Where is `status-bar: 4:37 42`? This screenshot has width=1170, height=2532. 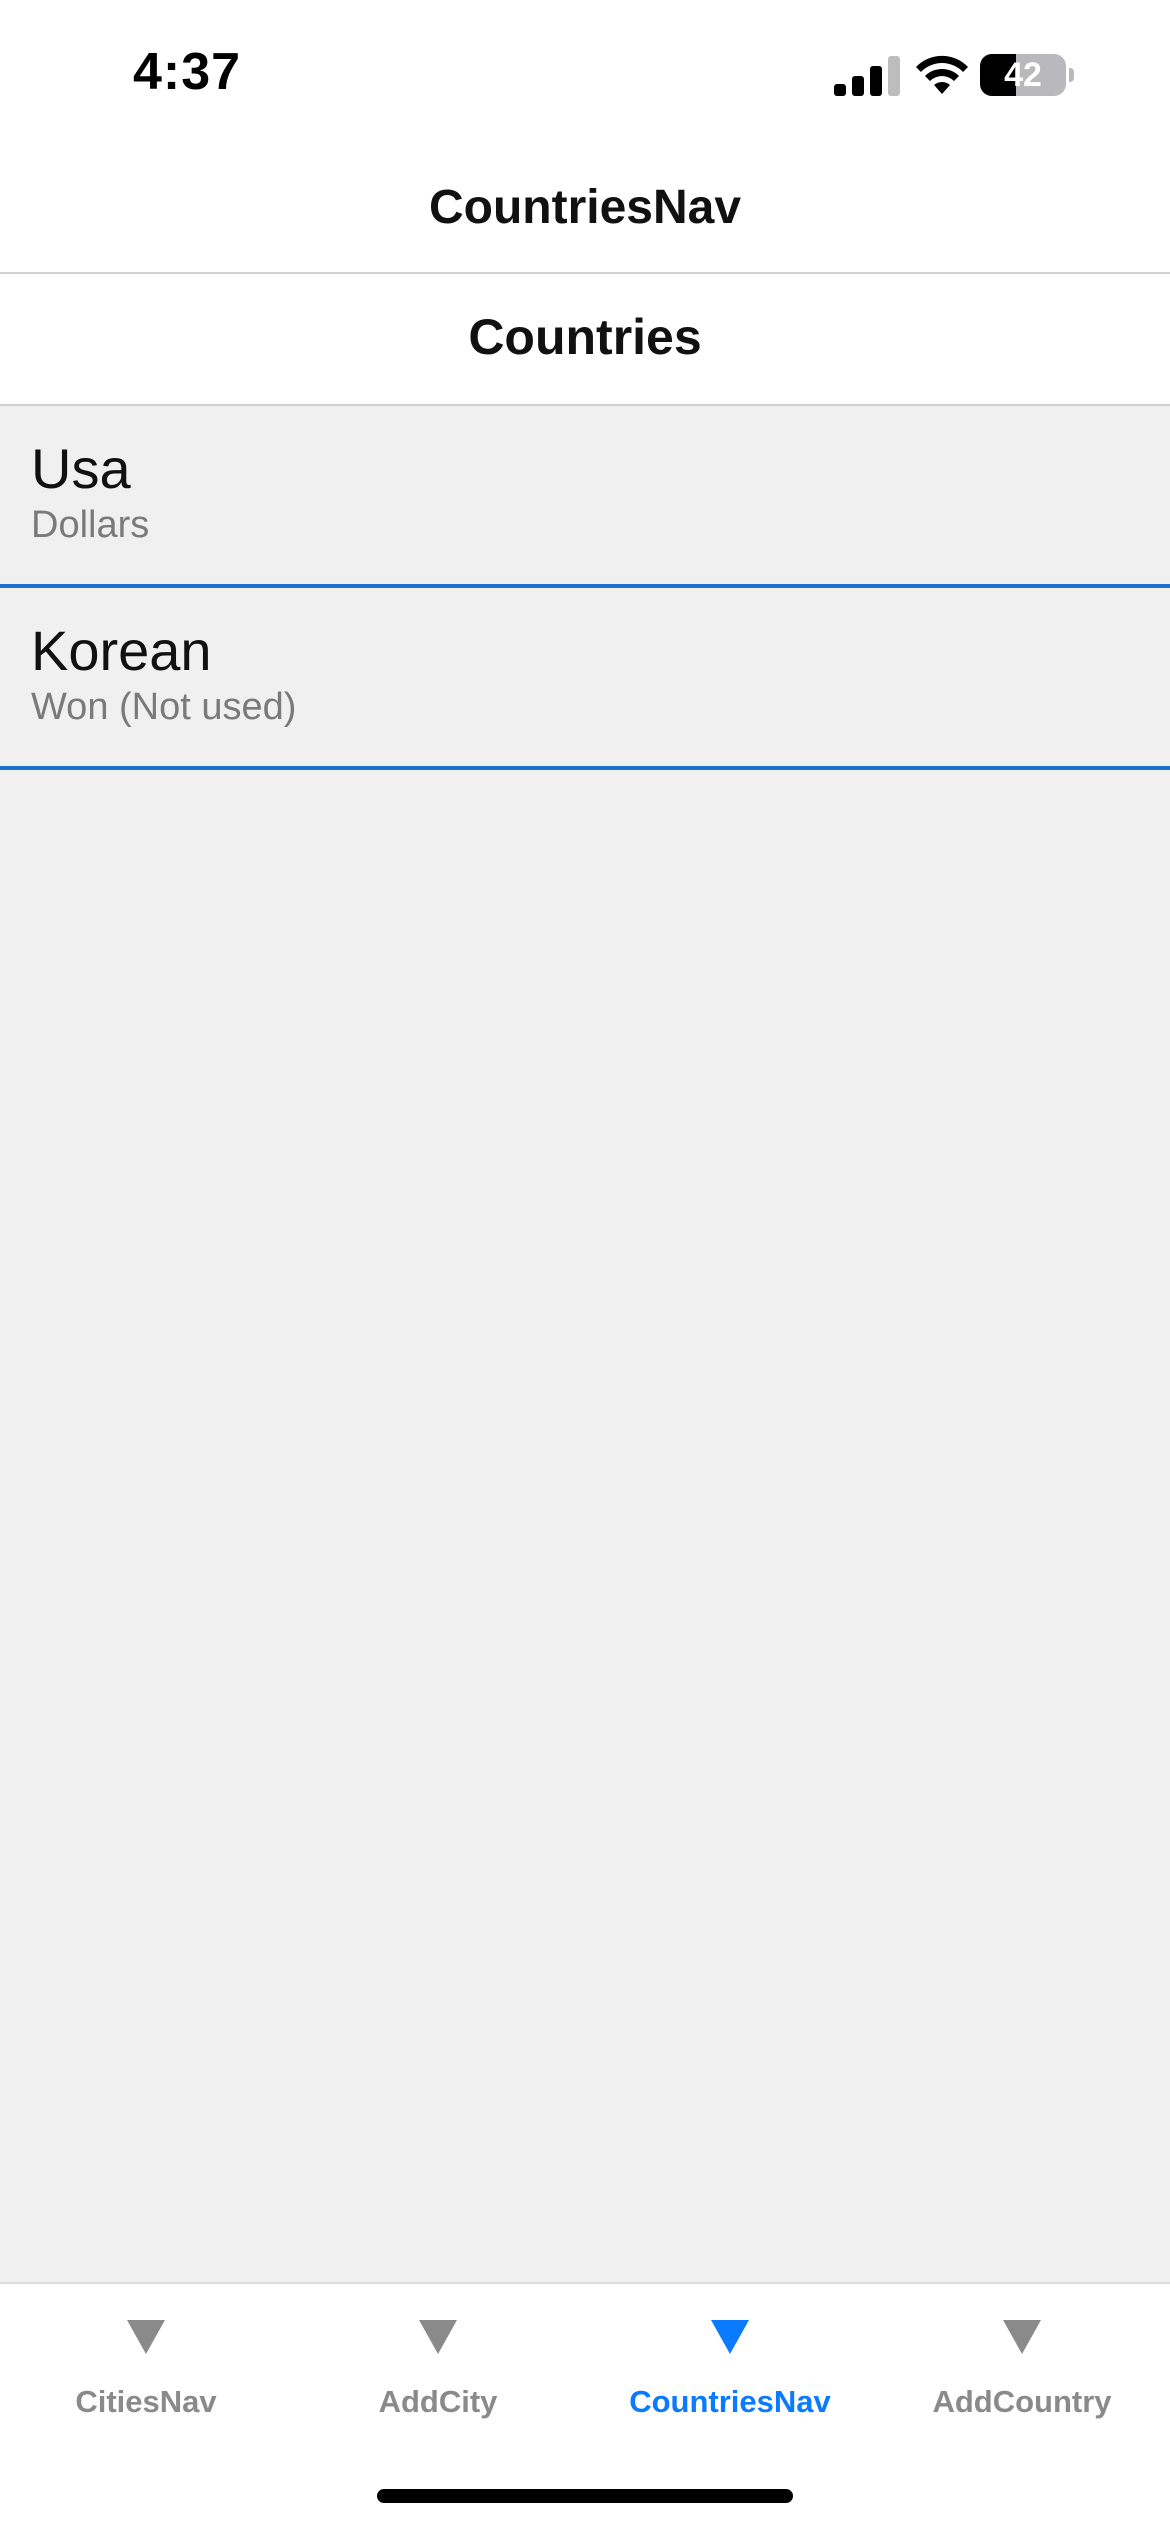
status-bar: 4:37 42 is located at coordinates (585, 75).